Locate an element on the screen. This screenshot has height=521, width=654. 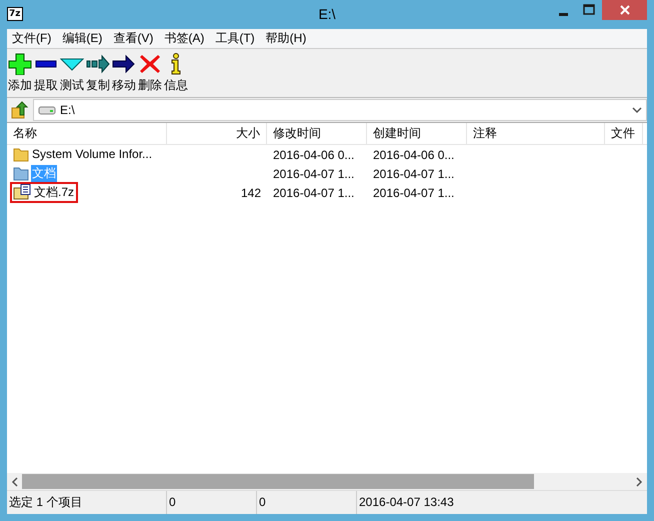
menu-item: 工具(T) is located at coordinates (235, 38).